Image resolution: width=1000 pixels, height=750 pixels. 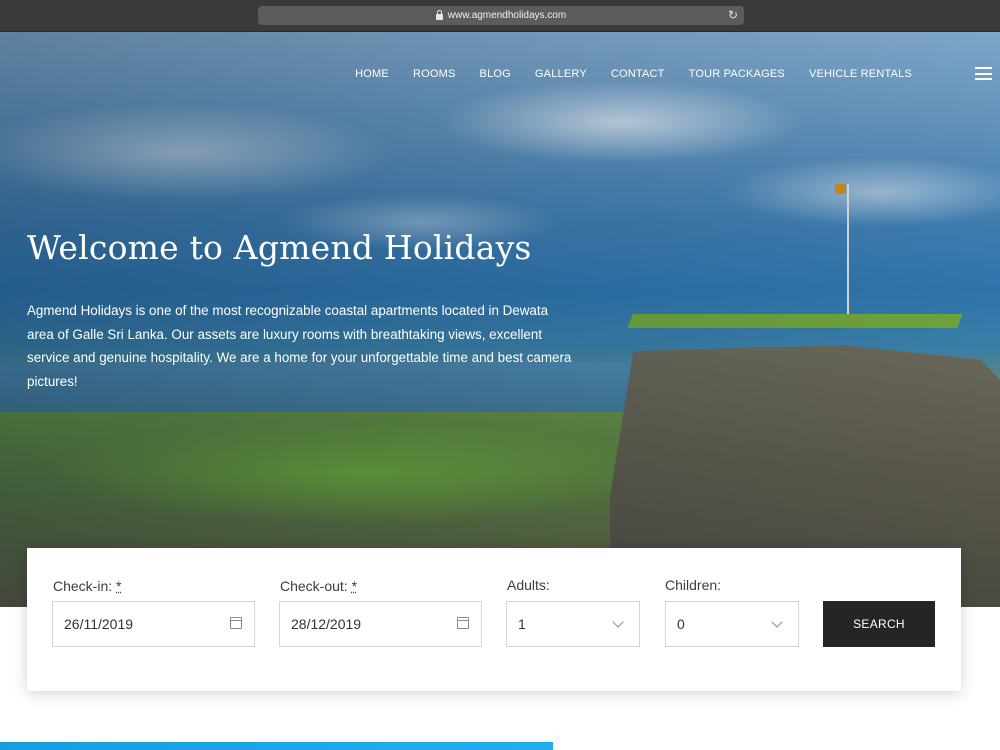 I want to click on checkin-value: 26/11/2019, so click(x=99, y=624).